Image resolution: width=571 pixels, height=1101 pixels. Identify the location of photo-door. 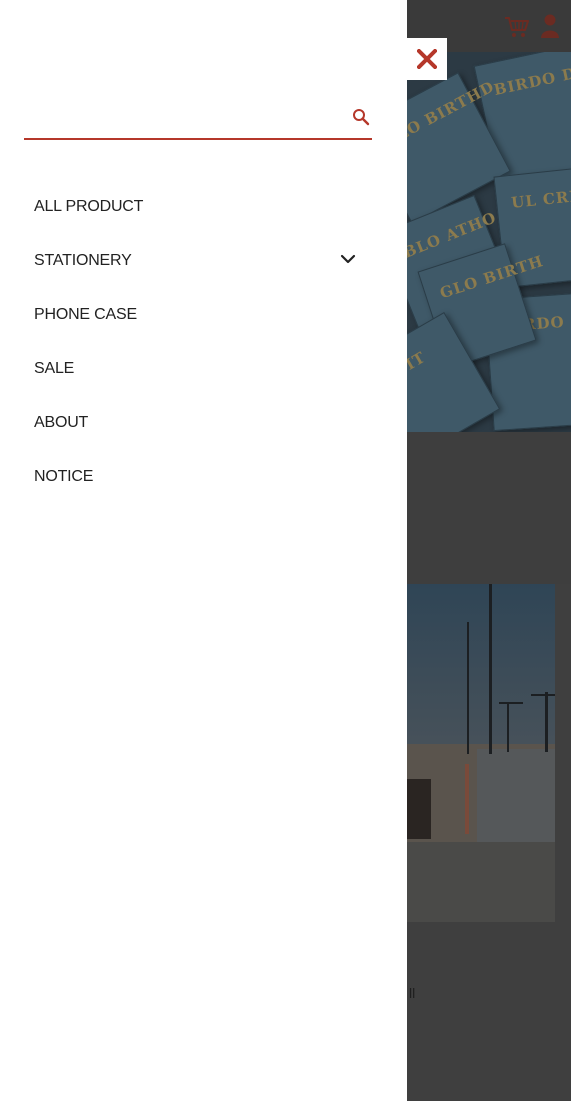
(419, 809).